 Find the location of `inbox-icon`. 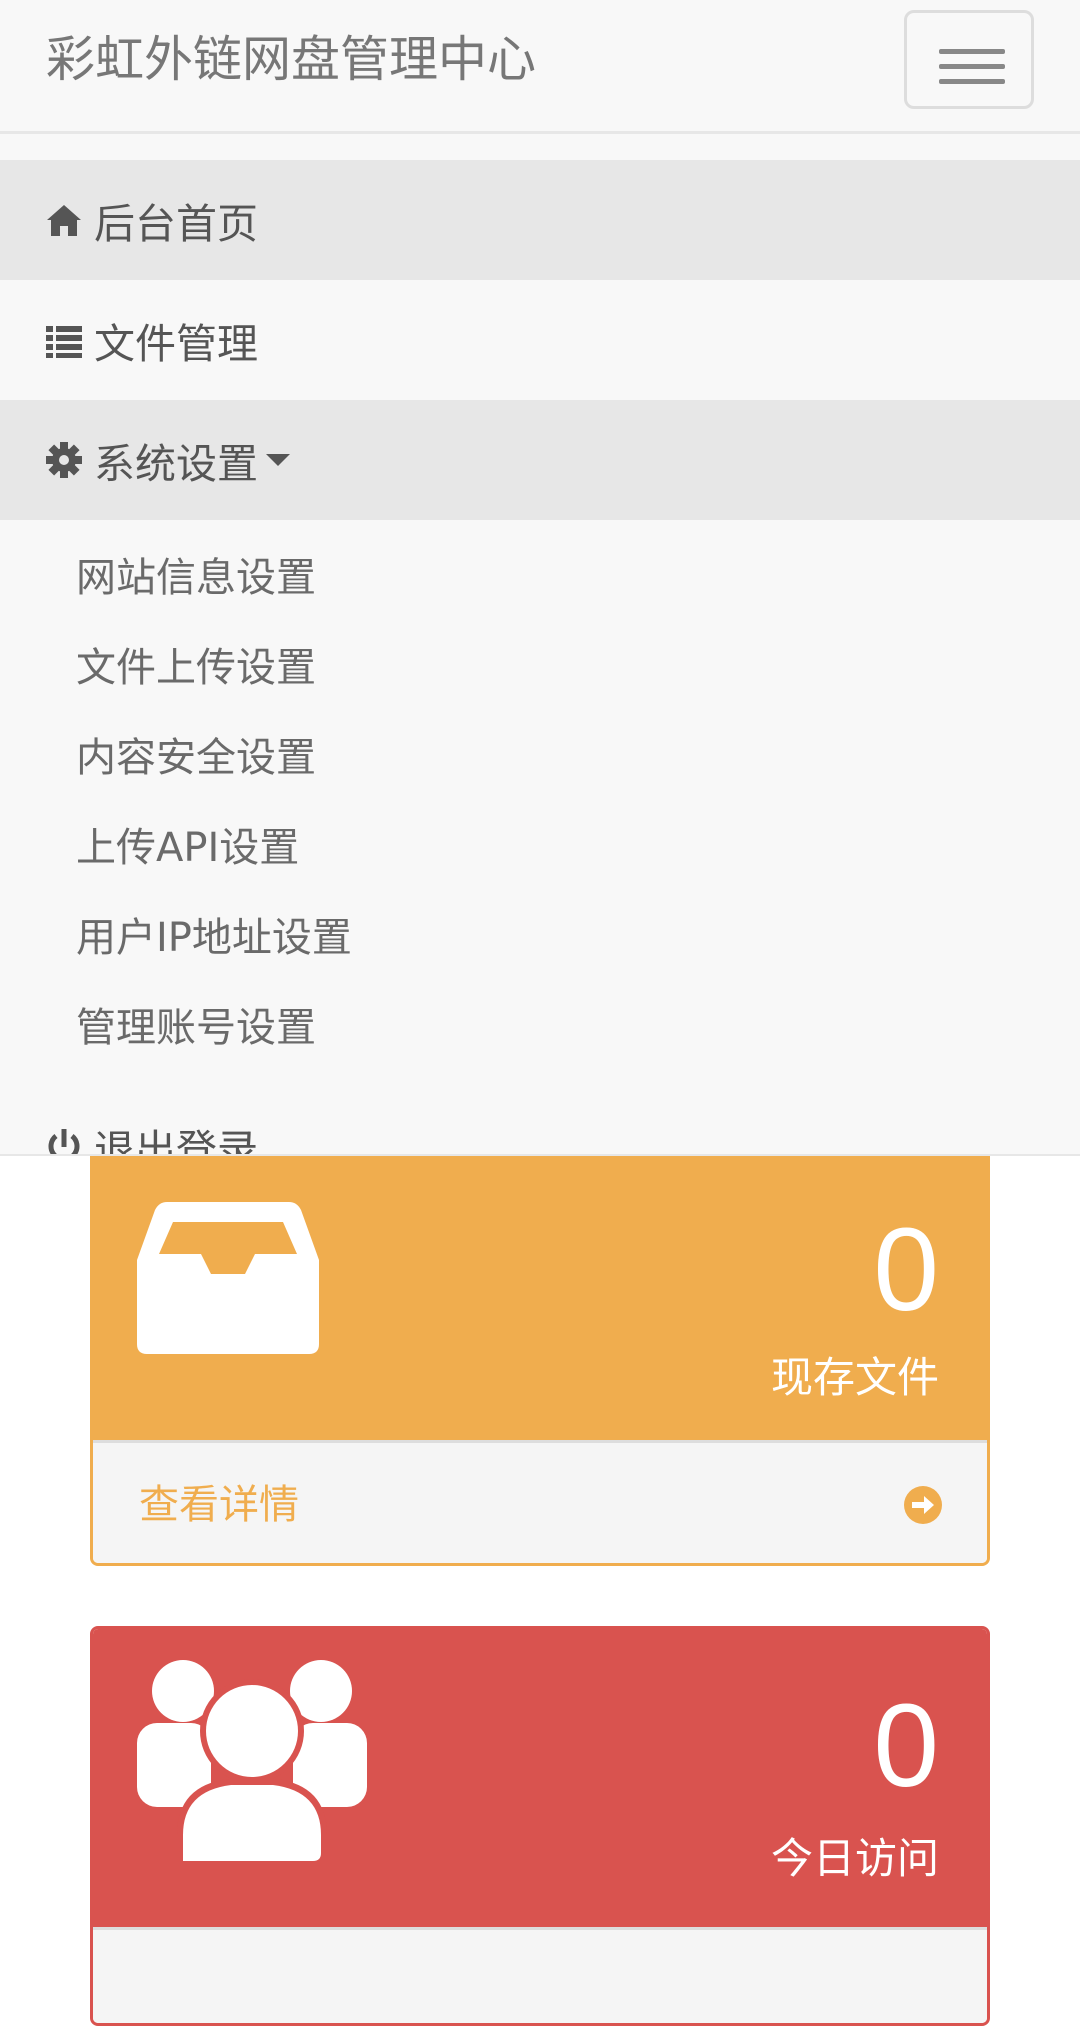

inbox-icon is located at coordinates (228, 1278).